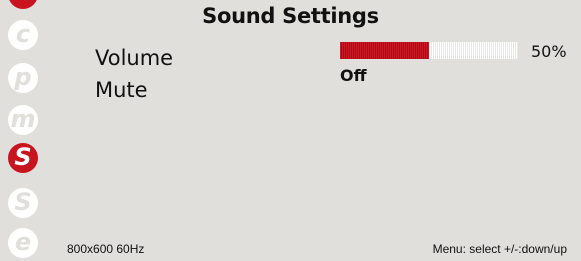 The image size is (581, 261). Describe the element at coordinates (23, 243) in the screenshot. I see `letter-e-icon: e` at that location.